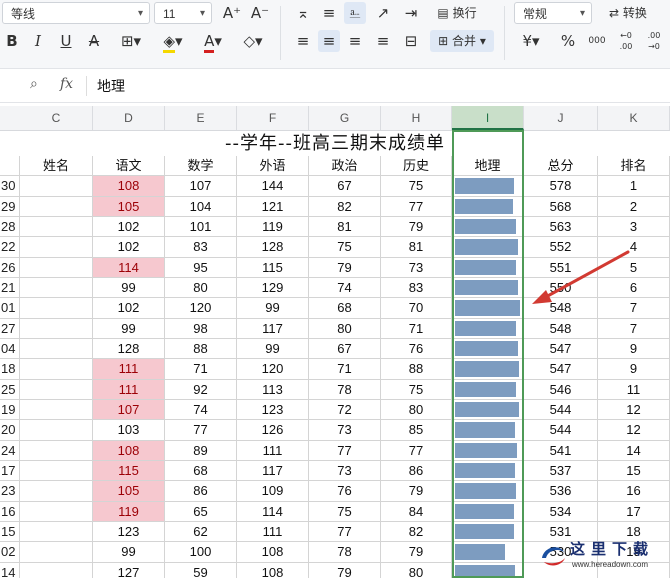 The width and height of the screenshot is (670, 578). Describe the element at coordinates (66, 41) in the screenshot. I see `underline-button: U` at that location.